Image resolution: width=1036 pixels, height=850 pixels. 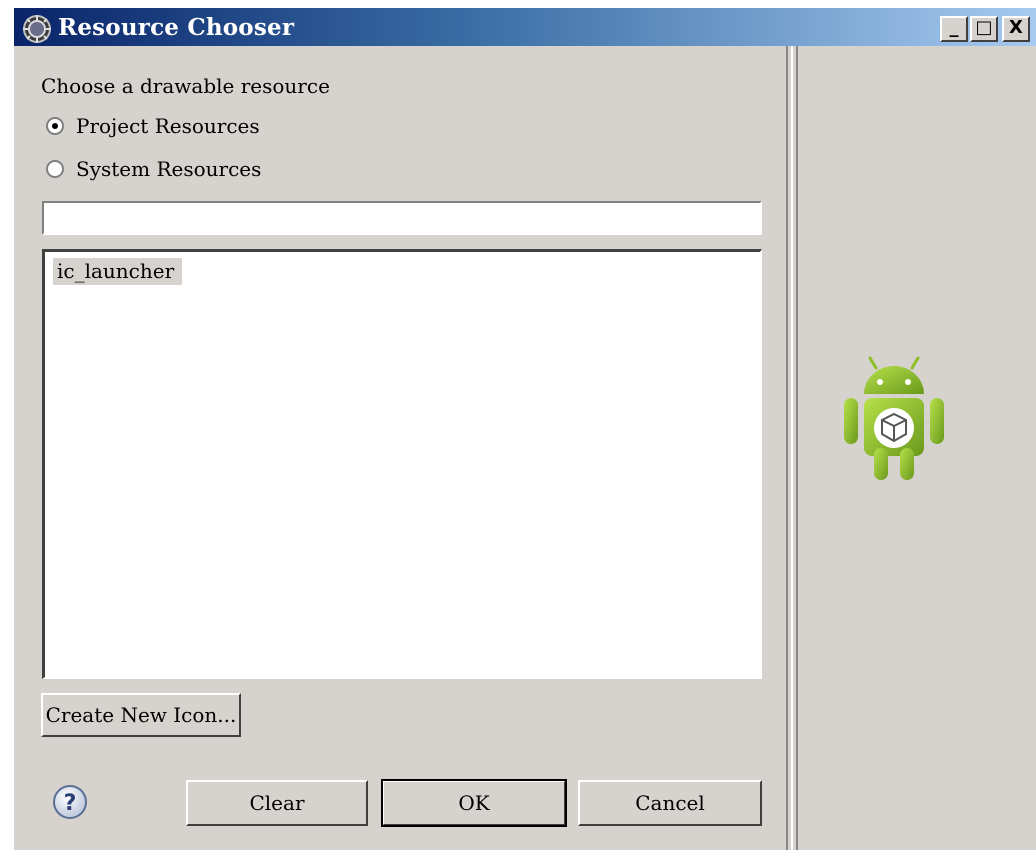 I want to click on question-mark-icon: ?, so click(x=70, y=802).